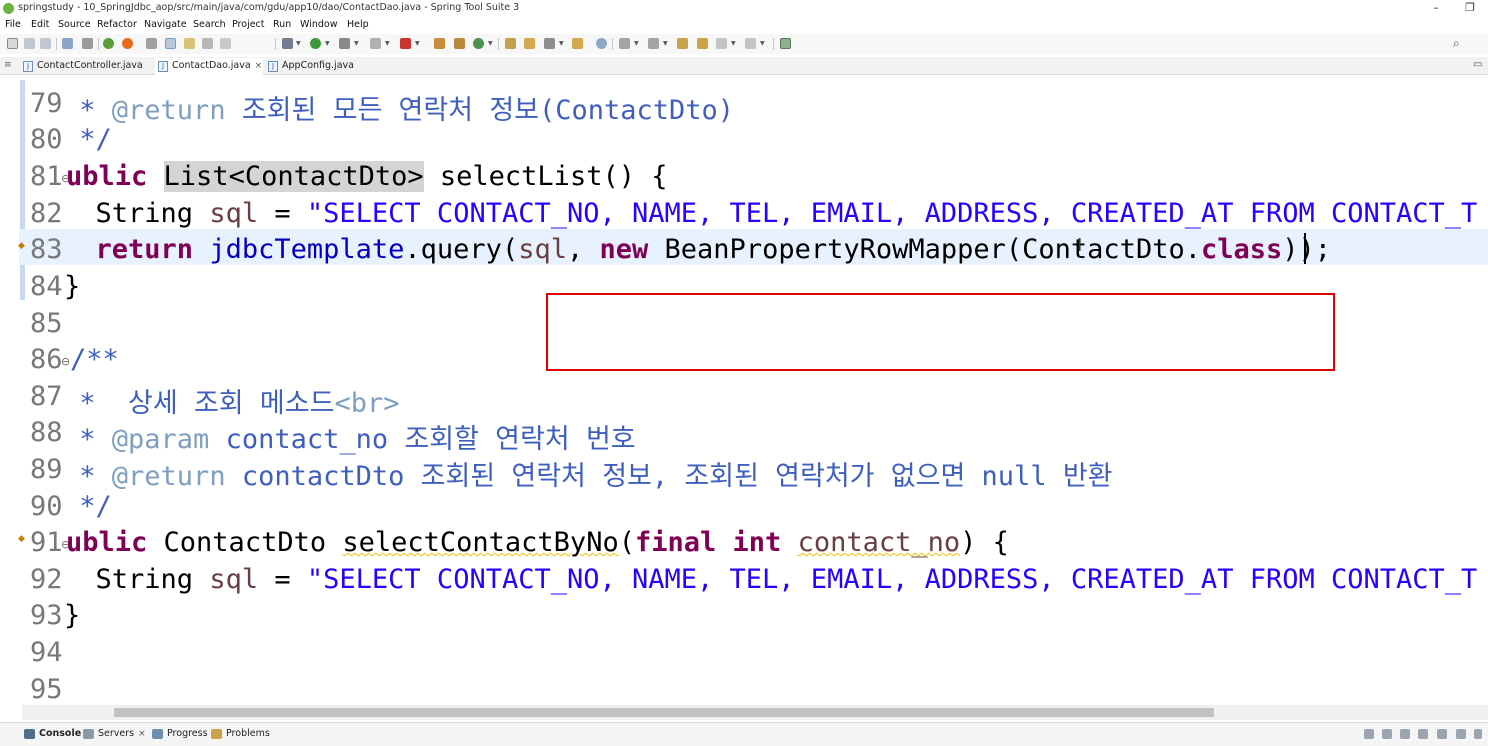 This screenshot has height=746, width=1488. What do you see at coordinates (721, 43) in the screenshot?
I see `back-arrow-icon` at bounding box center [721, 43].